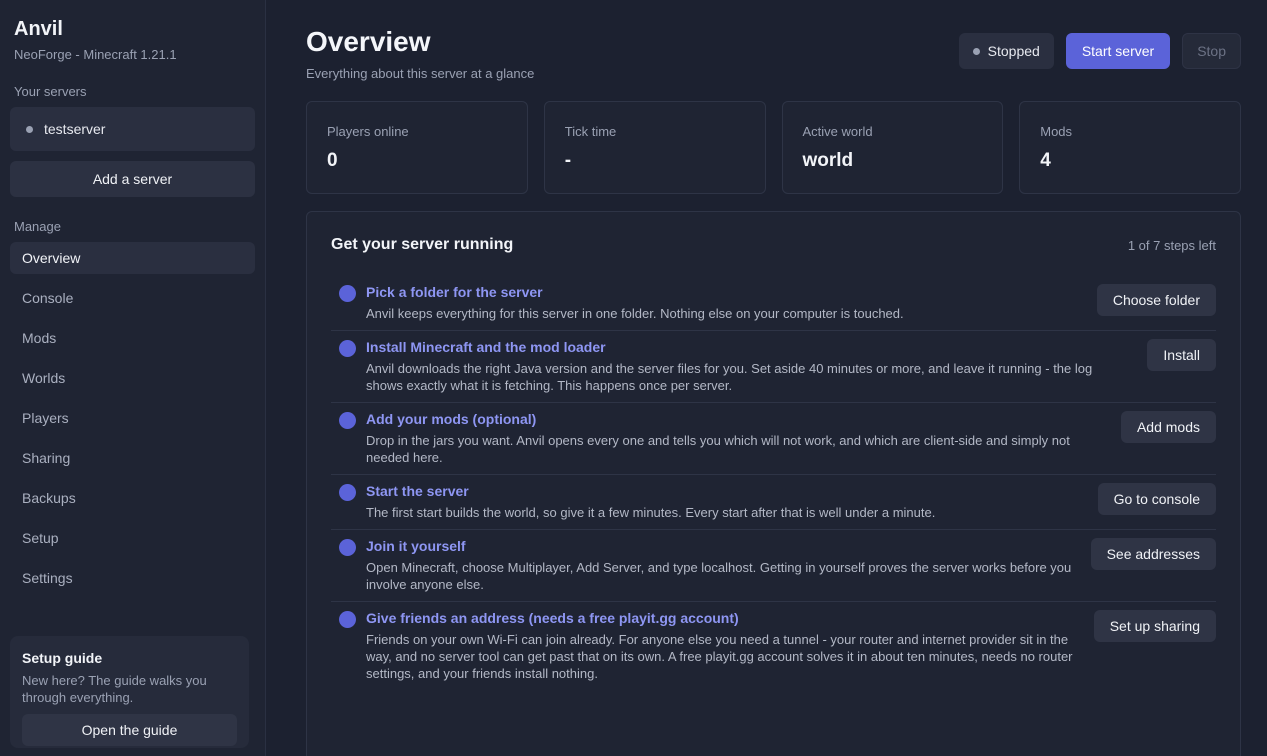 Image resolution: width=1267 pixels, height=756 pixels. I want to click on see-addresses-button: See addresses, so click(1153, 554).